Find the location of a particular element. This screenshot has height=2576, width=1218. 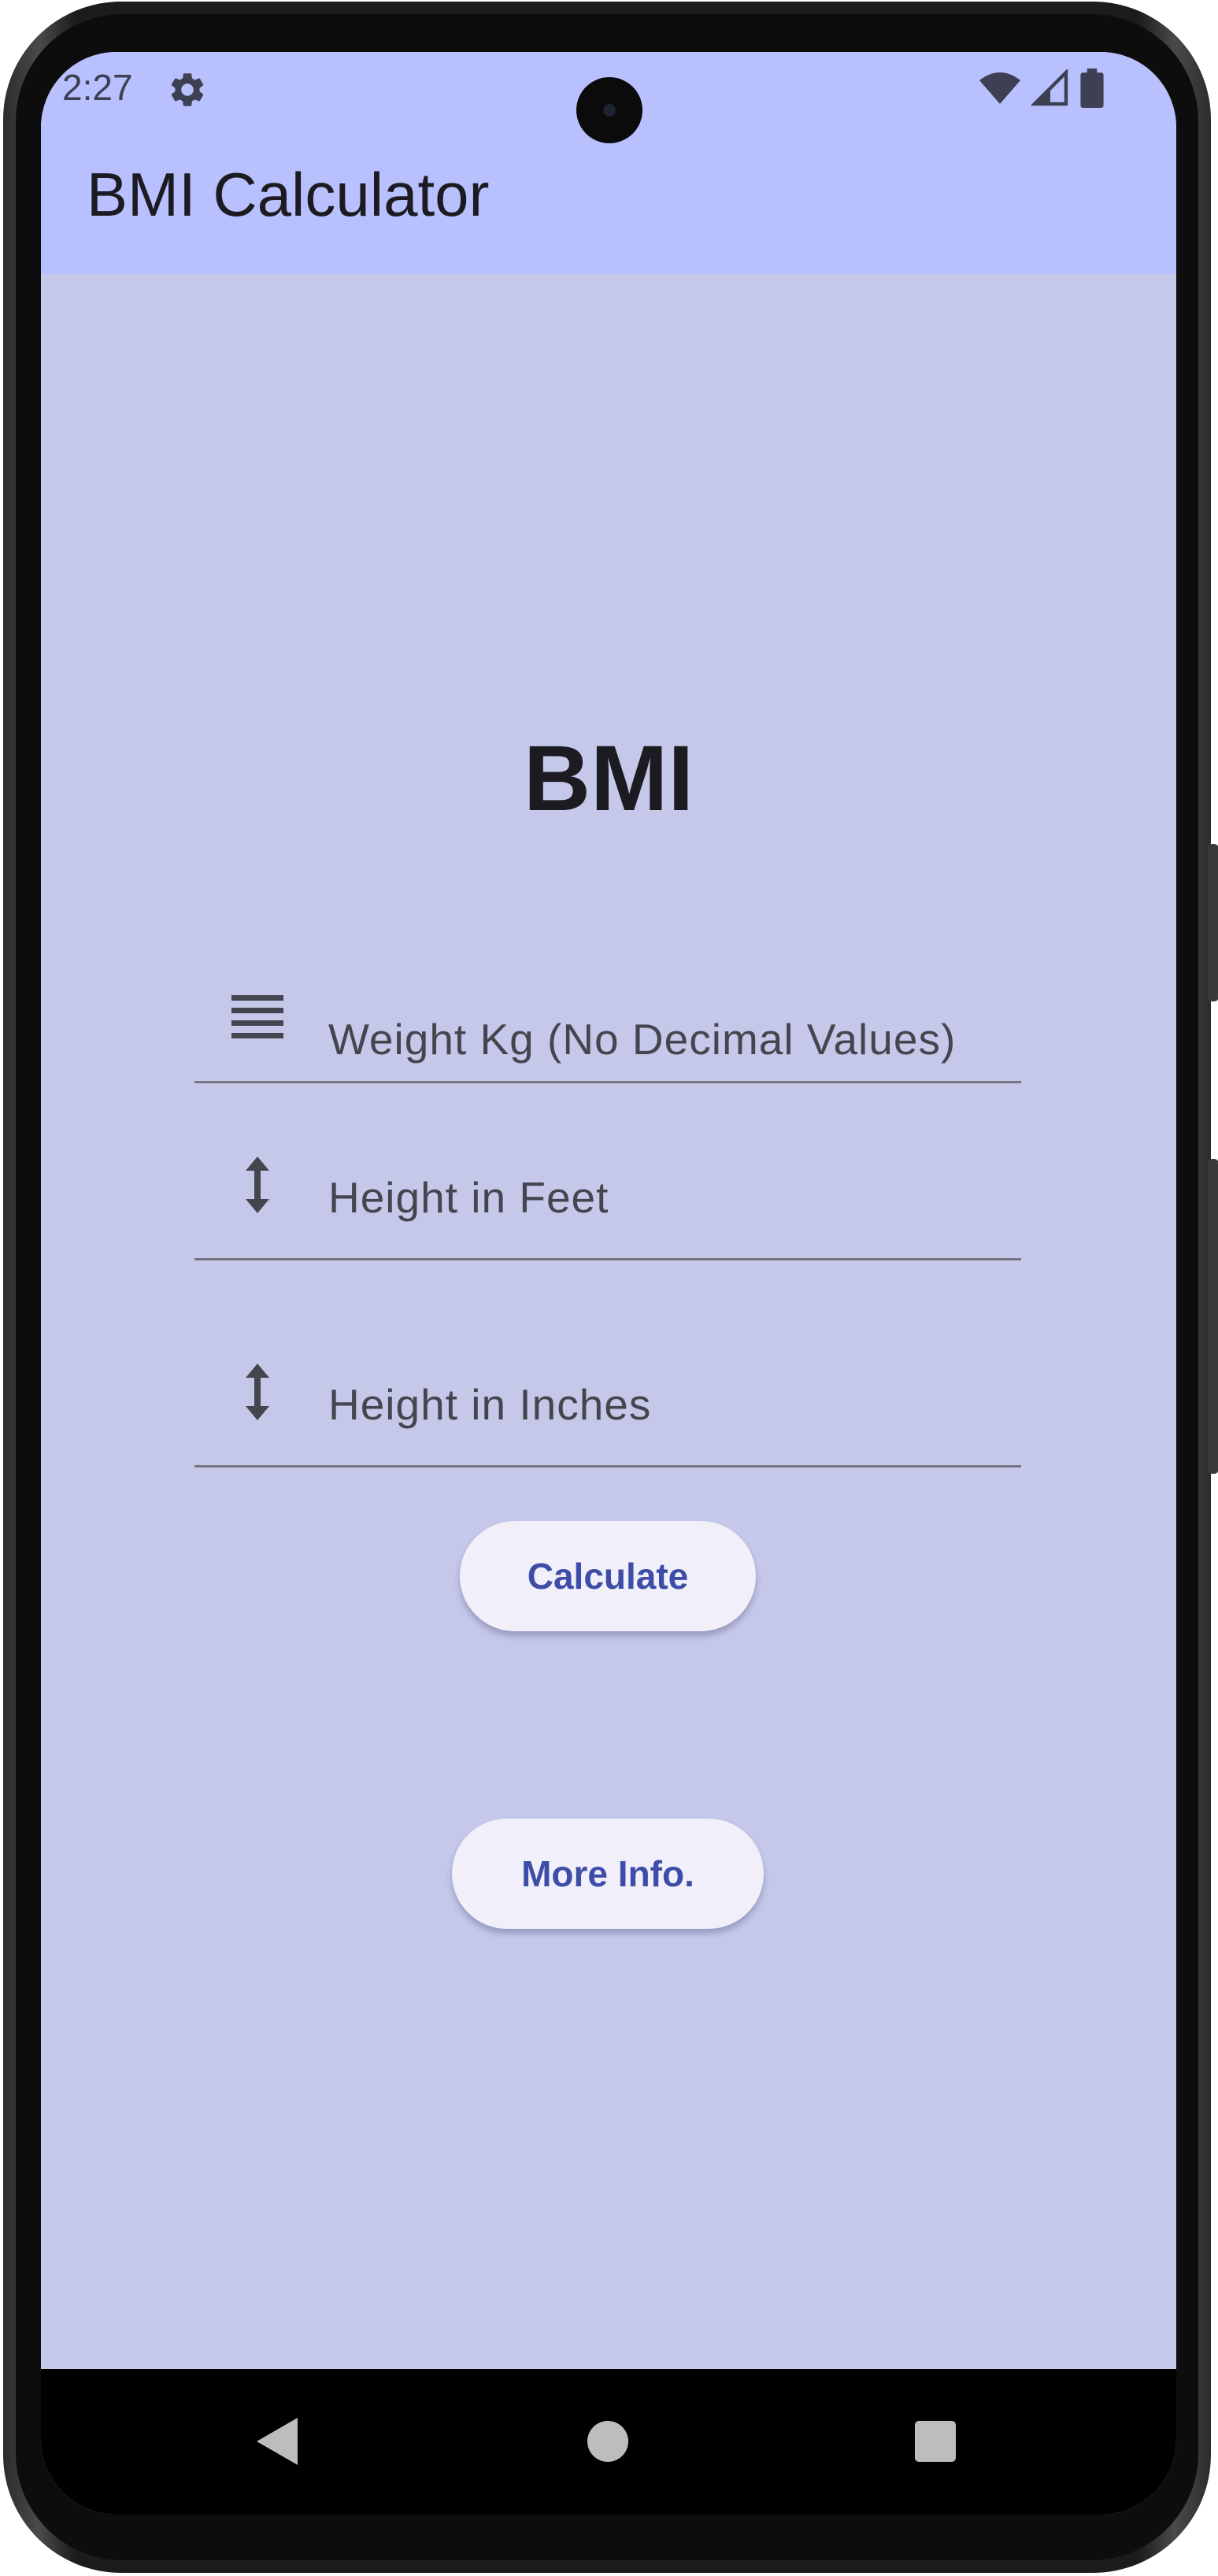

more-info-button: More Info. is located at coordinates (608, 1874).